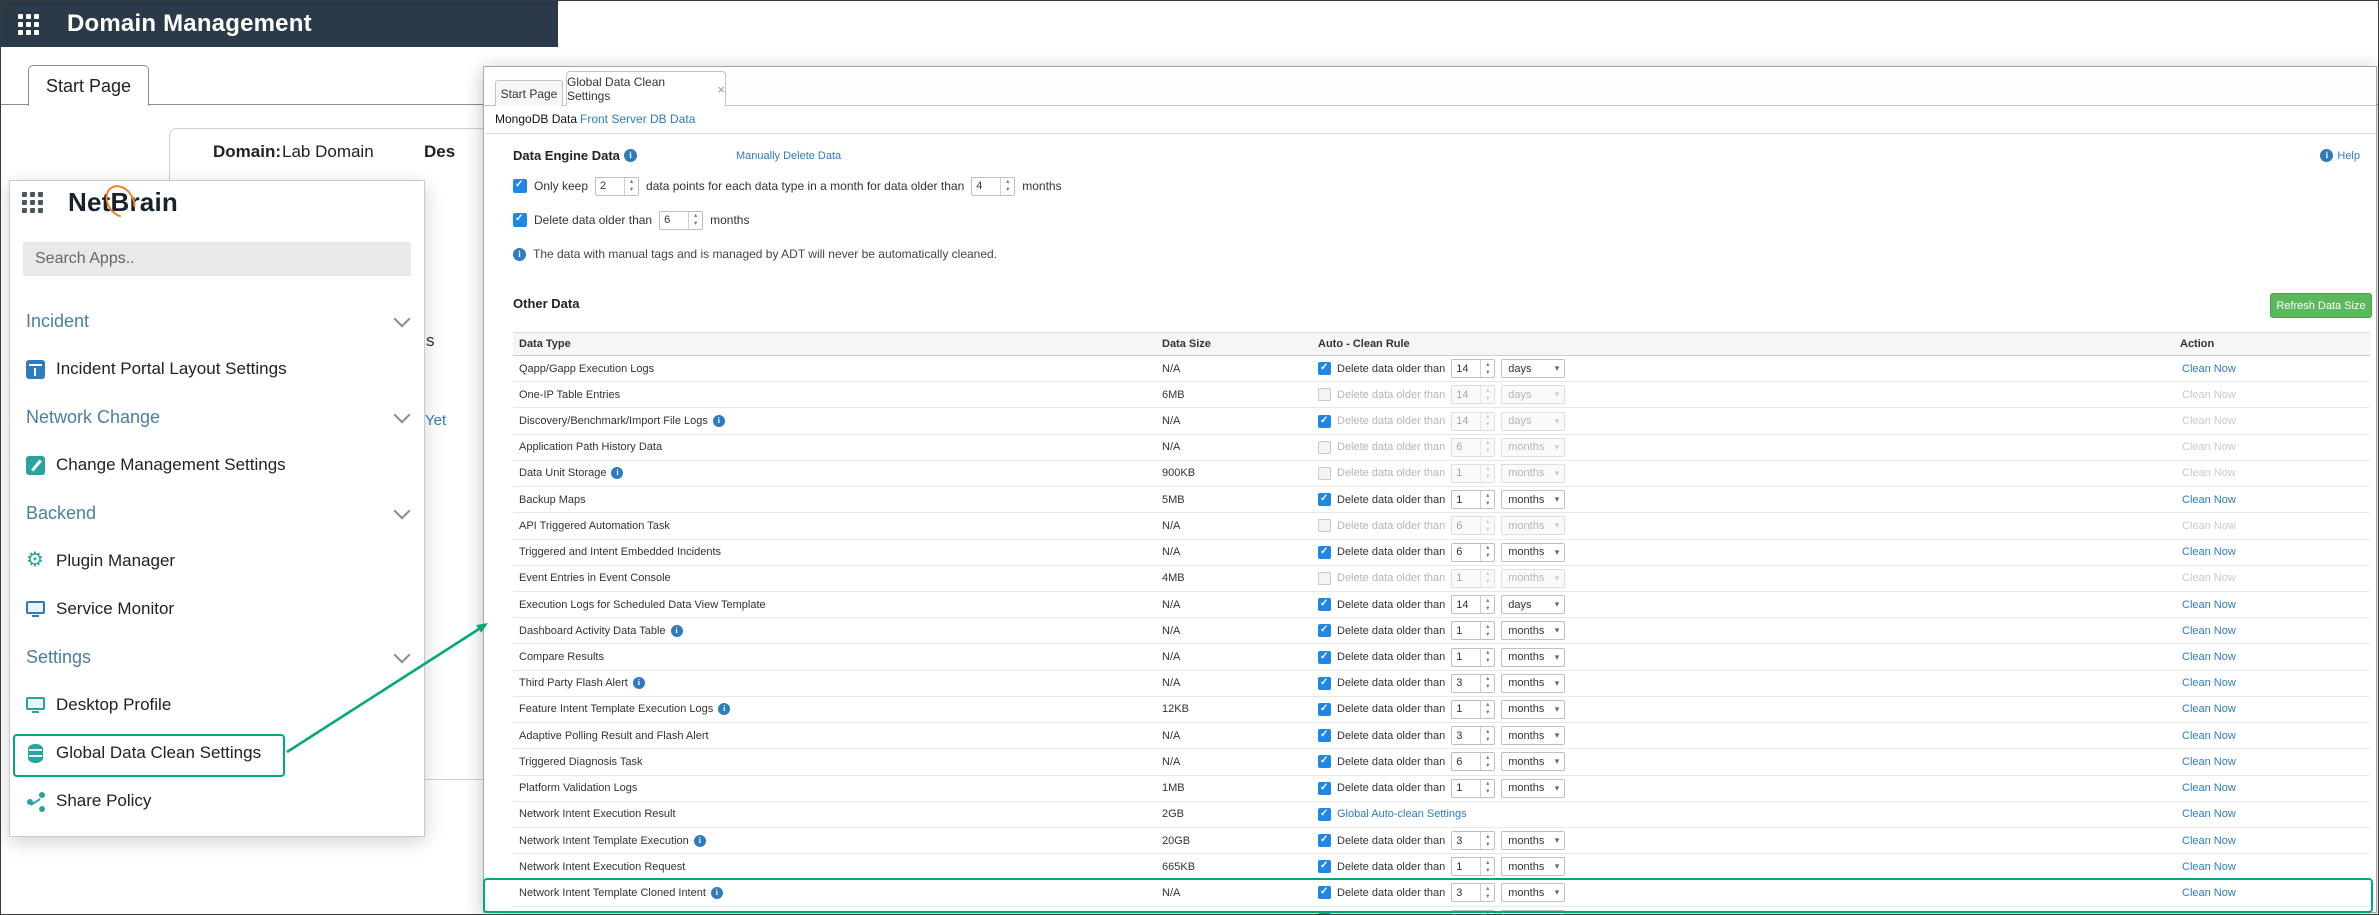 This screenshot has height=915, width=2379. I want to click on menu-item-plugin-manager: Plugin Manager, so click(217, 561).